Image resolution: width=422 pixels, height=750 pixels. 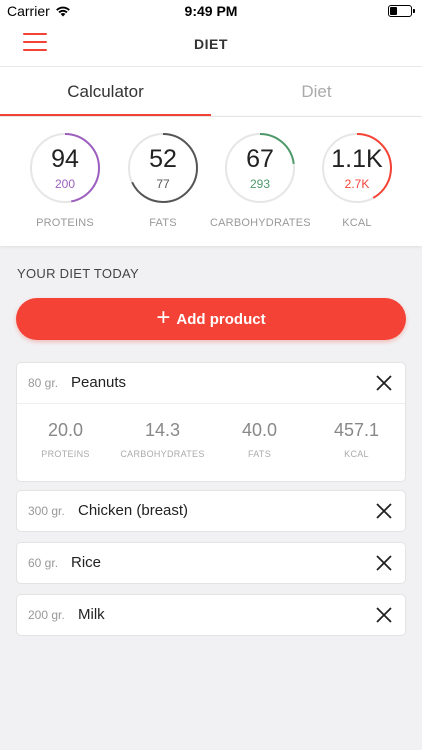 I want to click on progress-ring: 94 200, so click(x=65, y=168).